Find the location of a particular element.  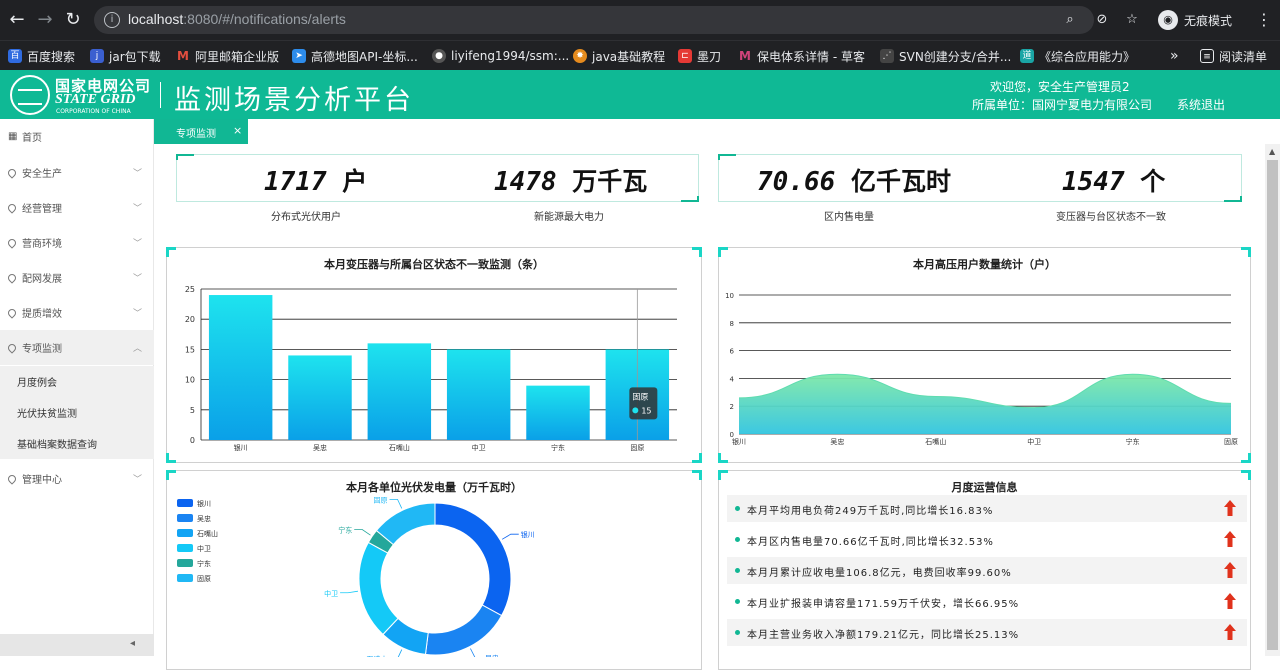

bookmark-item: 道《综合应用能力》 is located at coordinates (1077, 56).